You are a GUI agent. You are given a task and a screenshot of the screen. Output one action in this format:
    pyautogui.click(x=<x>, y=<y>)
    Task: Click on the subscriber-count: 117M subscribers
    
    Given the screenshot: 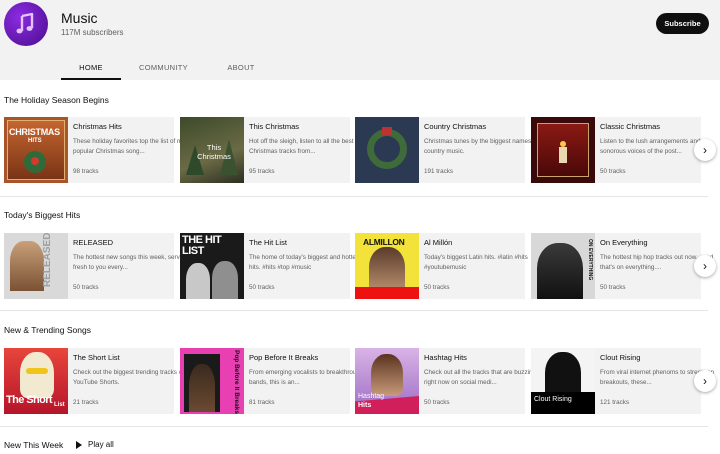 What is the action you would take?
    pyautogui.click(x=92, y=32)
    